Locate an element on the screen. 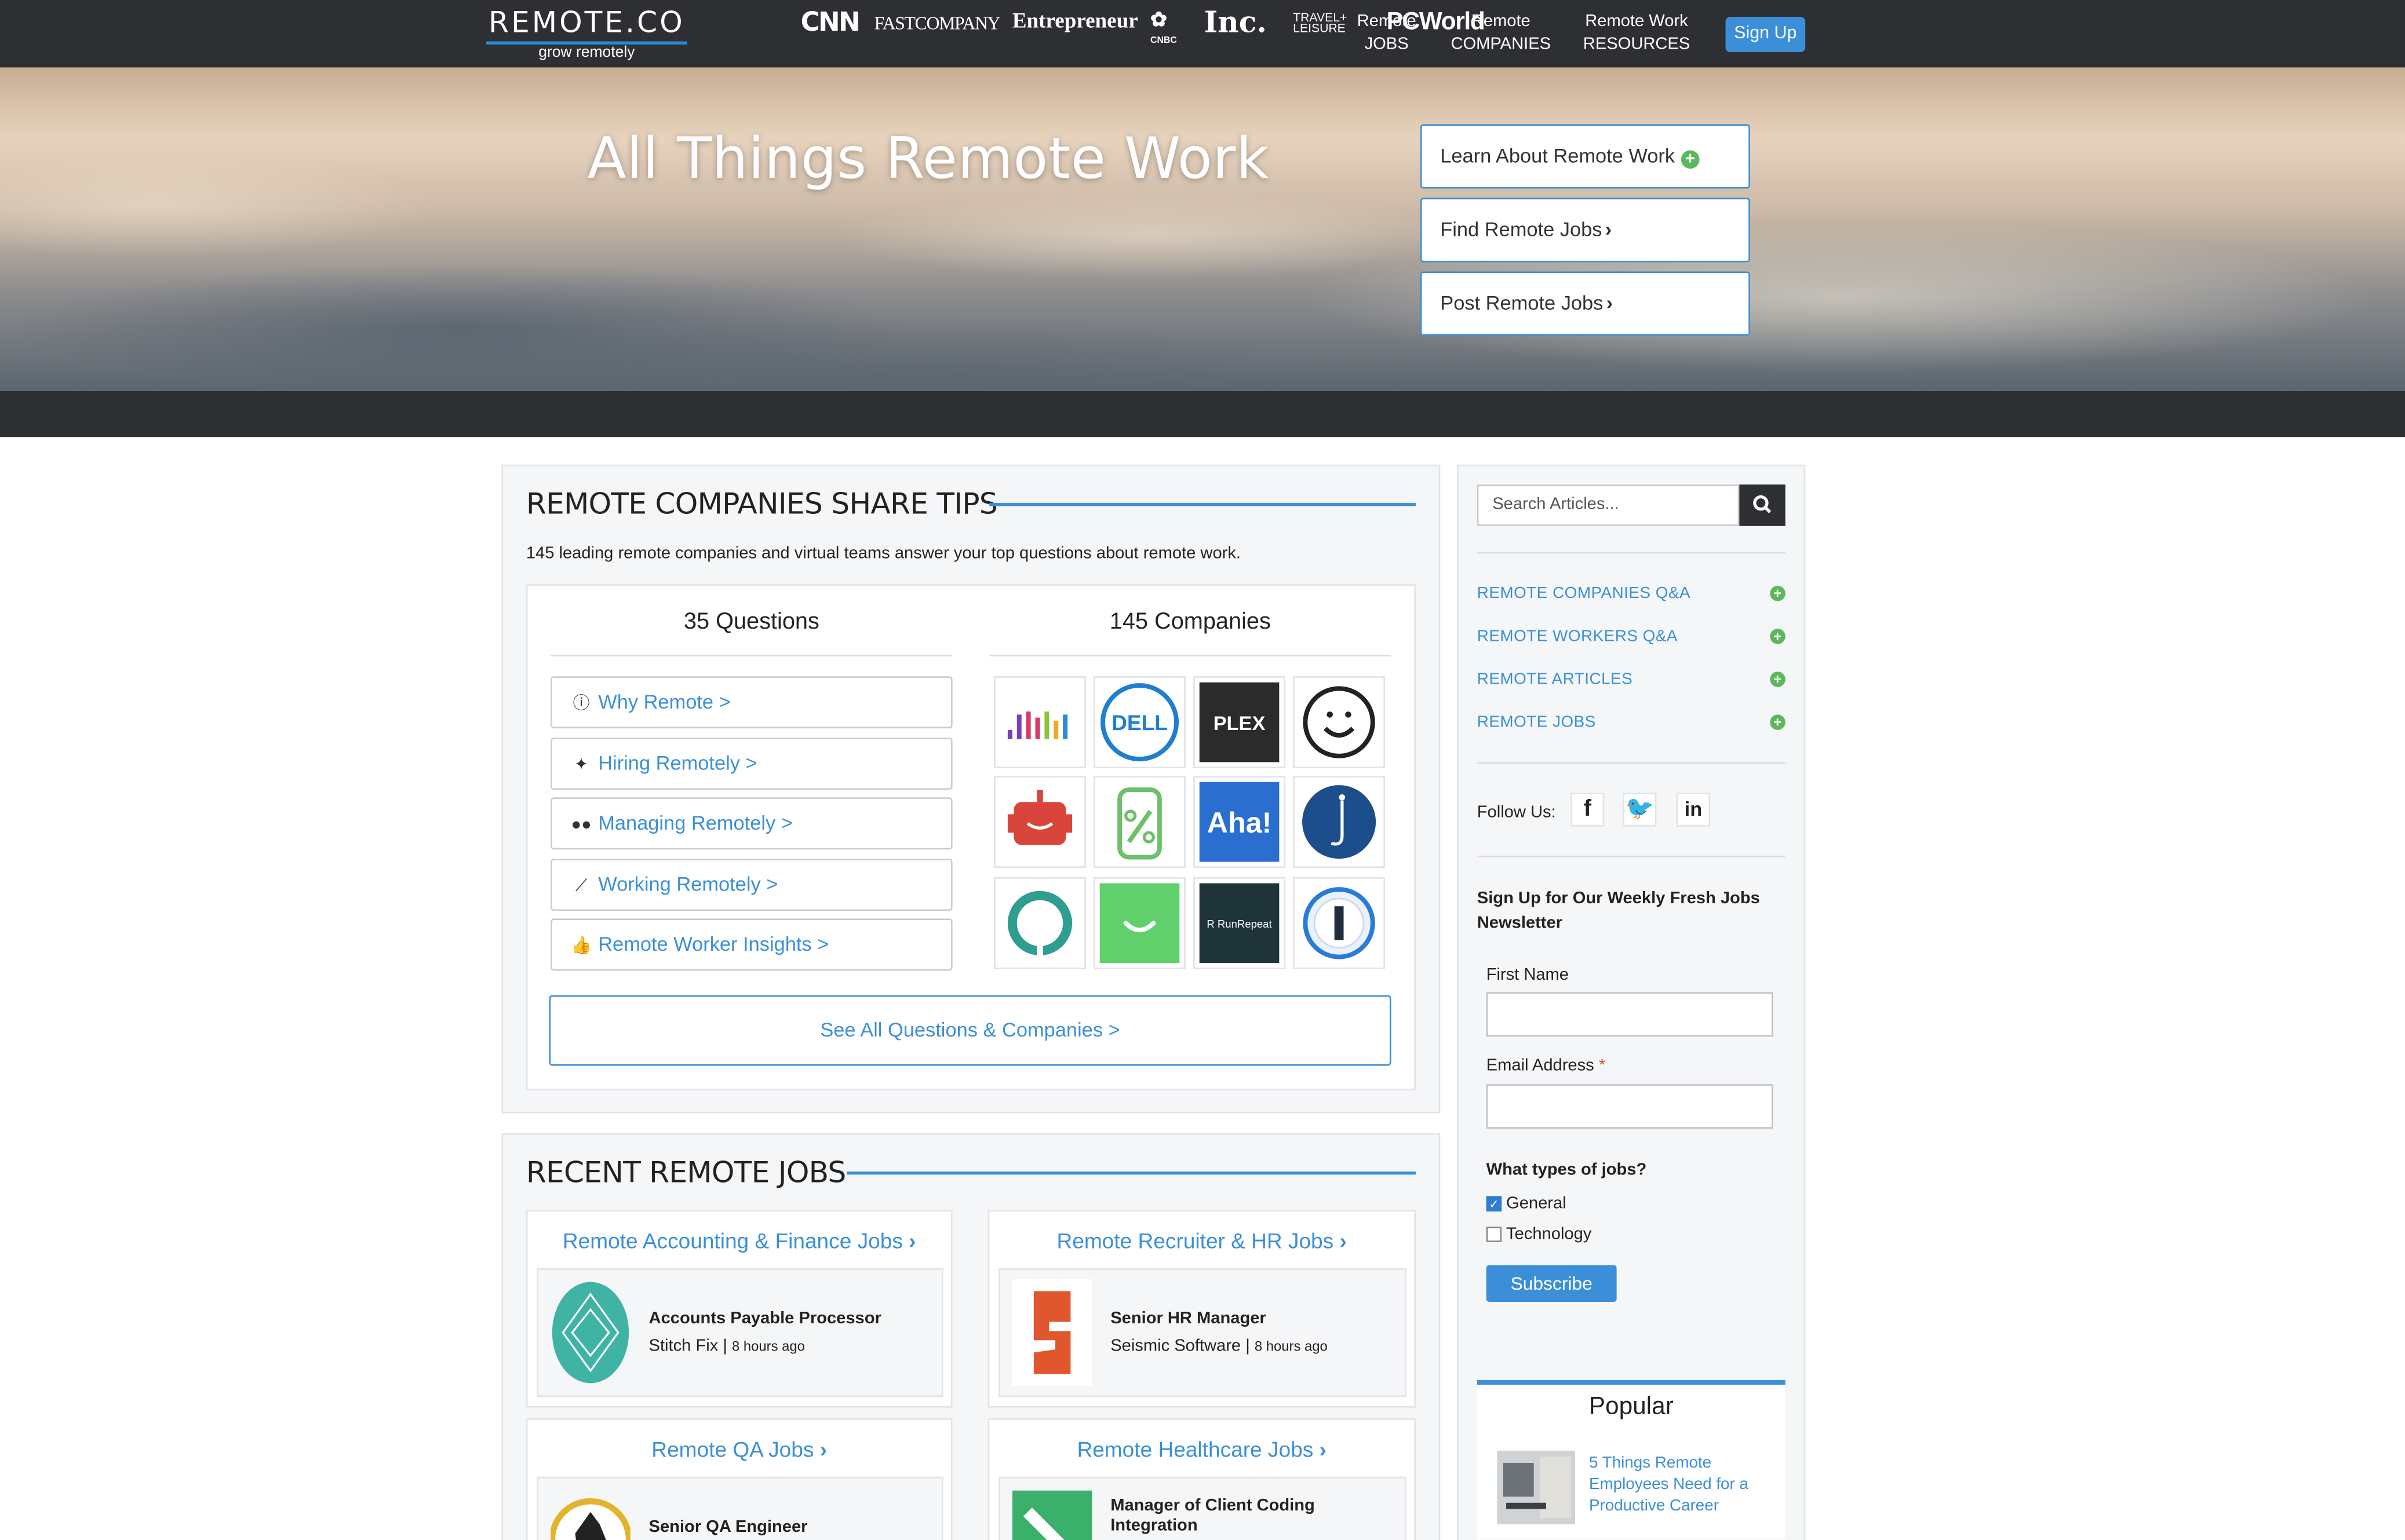 The width and height of the screenshot is (2405, 1540). company-logo: R RunRepeat is located at coordinates (1239, 923).